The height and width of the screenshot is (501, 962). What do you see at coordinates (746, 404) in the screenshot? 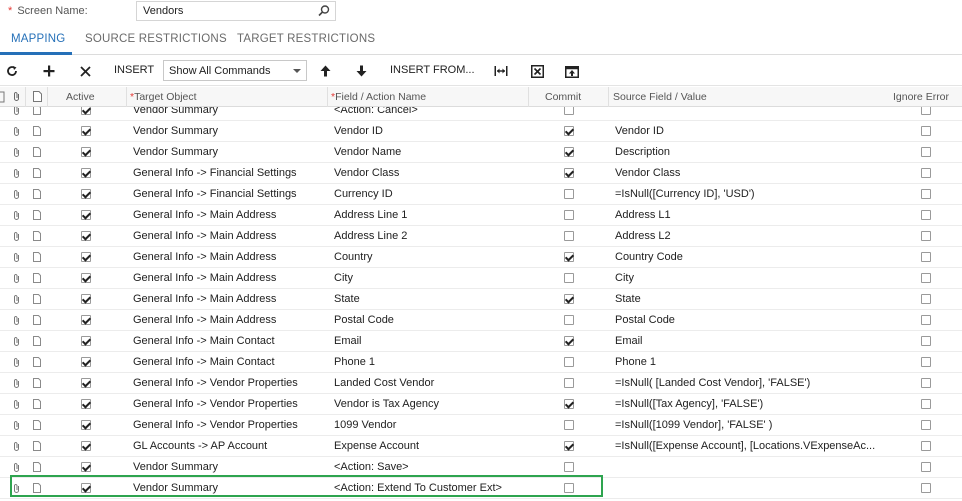
I see `source-field-cell: =IsNull([Tax Agency], 'FALSE')` at bounding box center [746, 404].